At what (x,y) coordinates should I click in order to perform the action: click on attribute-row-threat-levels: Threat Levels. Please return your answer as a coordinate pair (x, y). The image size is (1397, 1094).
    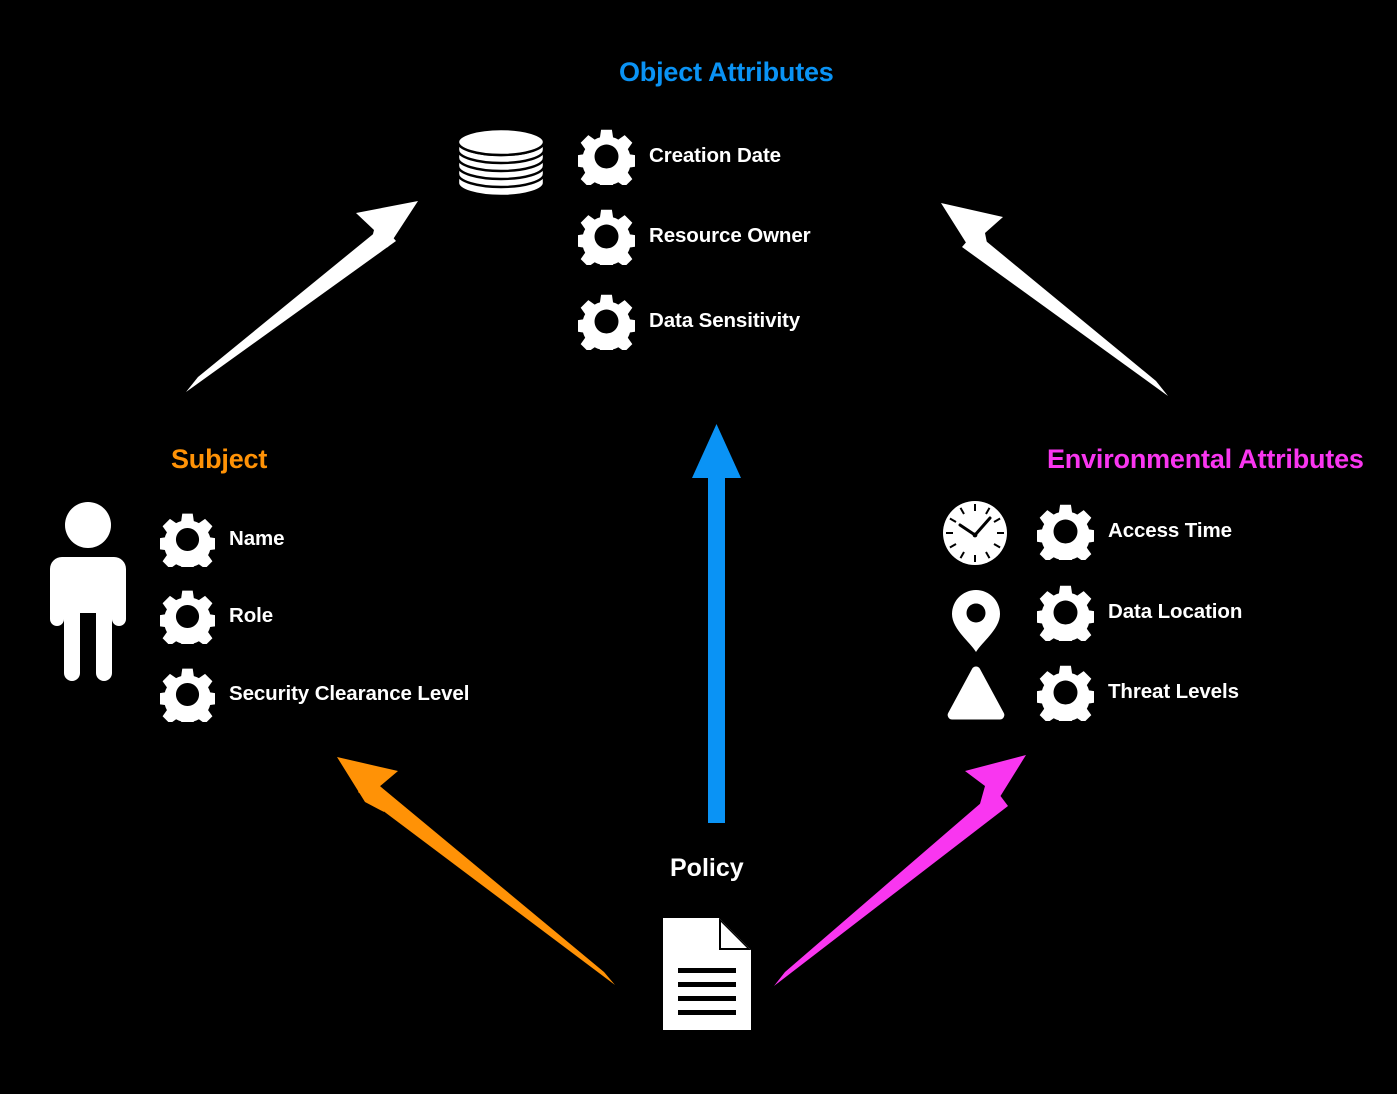
    Looking at the image, I should click on (1138, 692).